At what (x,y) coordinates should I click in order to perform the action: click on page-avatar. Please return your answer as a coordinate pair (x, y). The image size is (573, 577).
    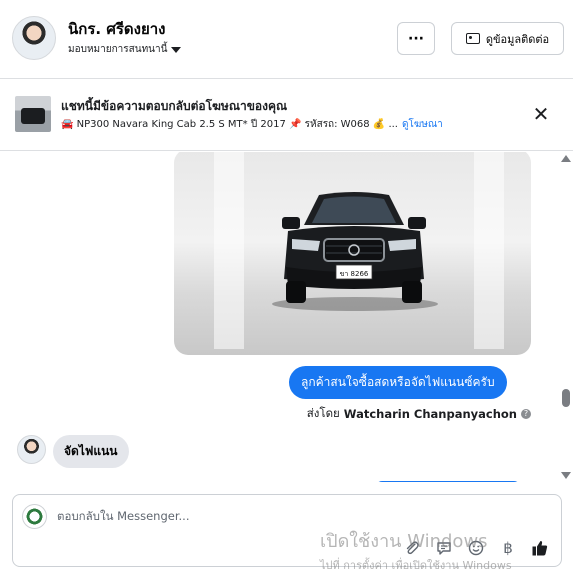
    Looking at the image, I should click on (34, 516).